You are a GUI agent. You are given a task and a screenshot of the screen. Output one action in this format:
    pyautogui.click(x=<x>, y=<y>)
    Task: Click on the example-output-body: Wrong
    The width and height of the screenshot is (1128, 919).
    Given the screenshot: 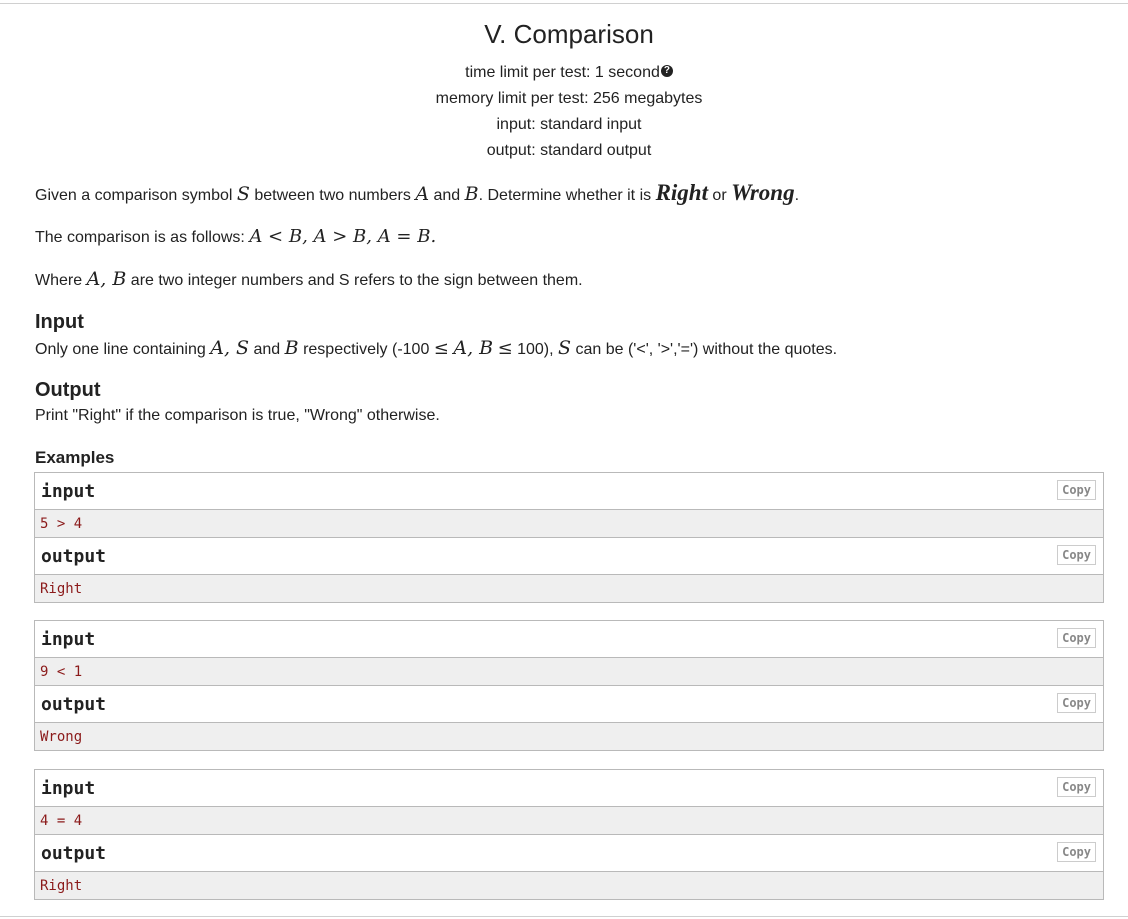 What is the action you would take?
    pyautogui.click(x=569, y=736)
    